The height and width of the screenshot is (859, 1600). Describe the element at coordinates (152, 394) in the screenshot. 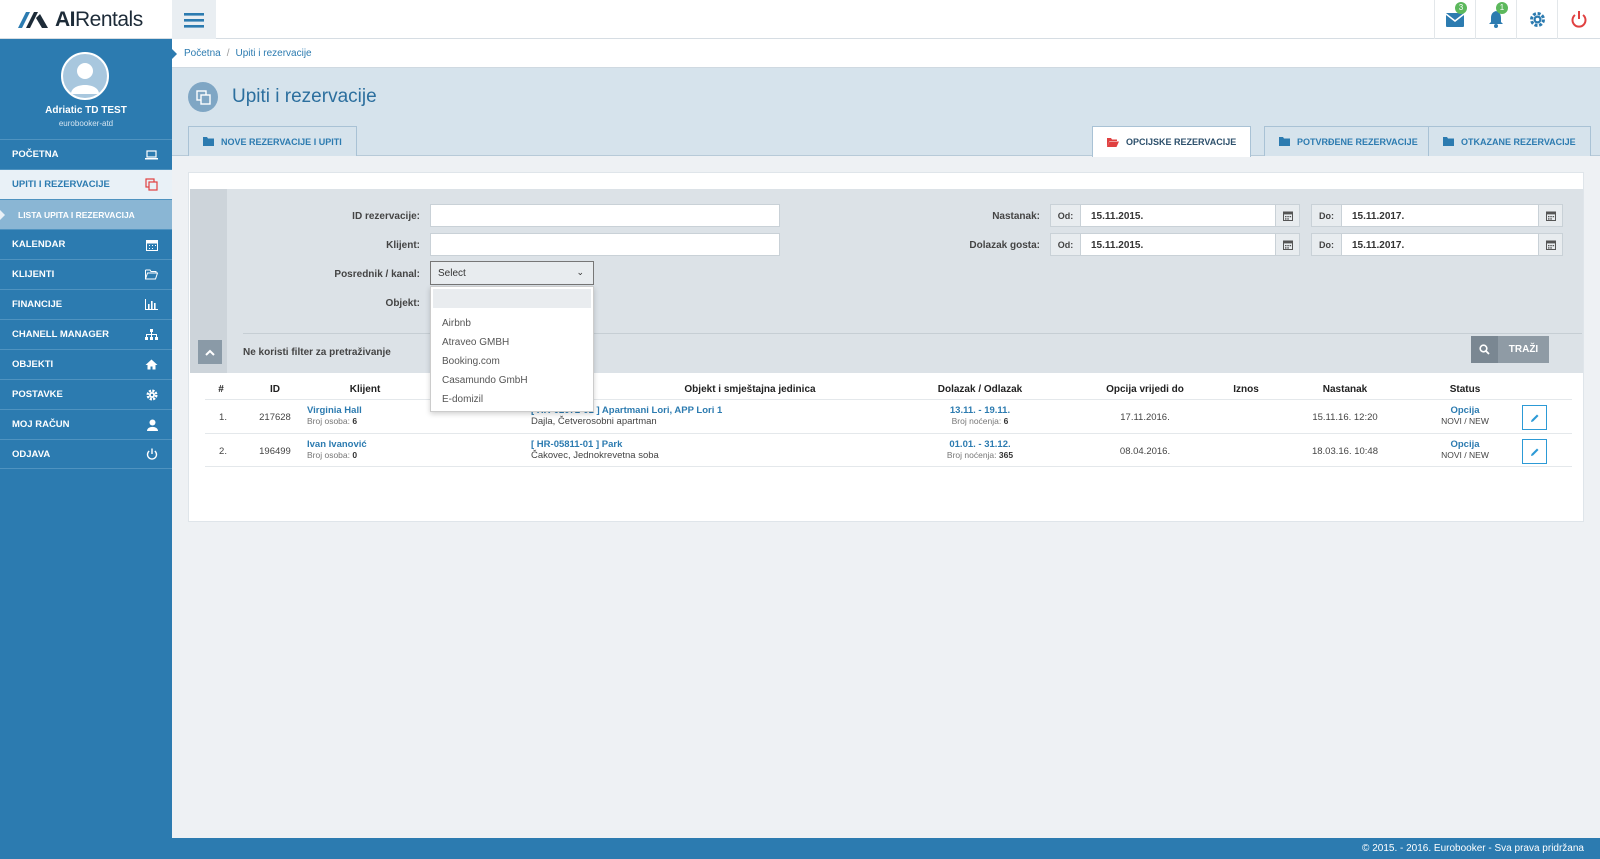

I see `gear-icon` at that location.